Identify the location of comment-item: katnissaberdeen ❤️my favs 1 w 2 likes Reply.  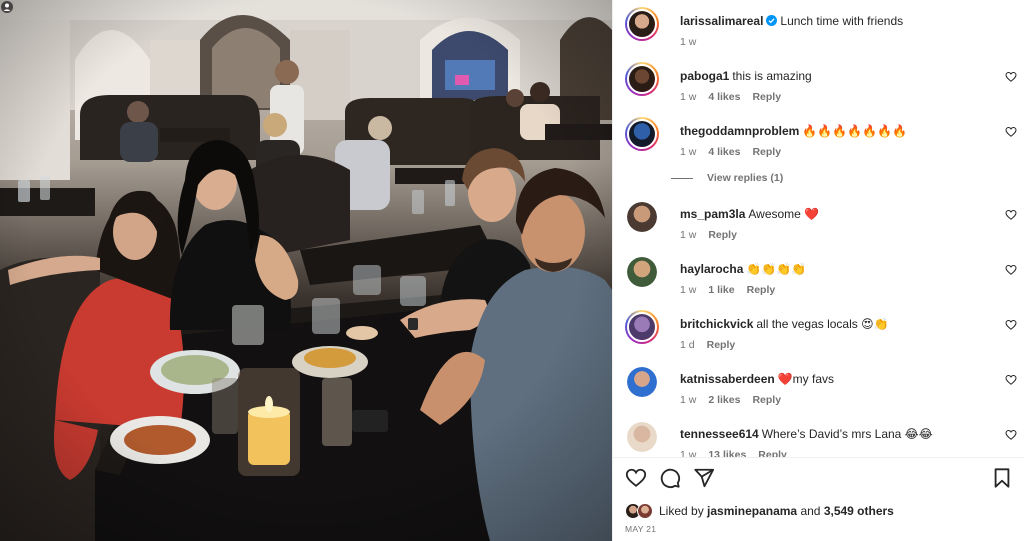
(821, 385).